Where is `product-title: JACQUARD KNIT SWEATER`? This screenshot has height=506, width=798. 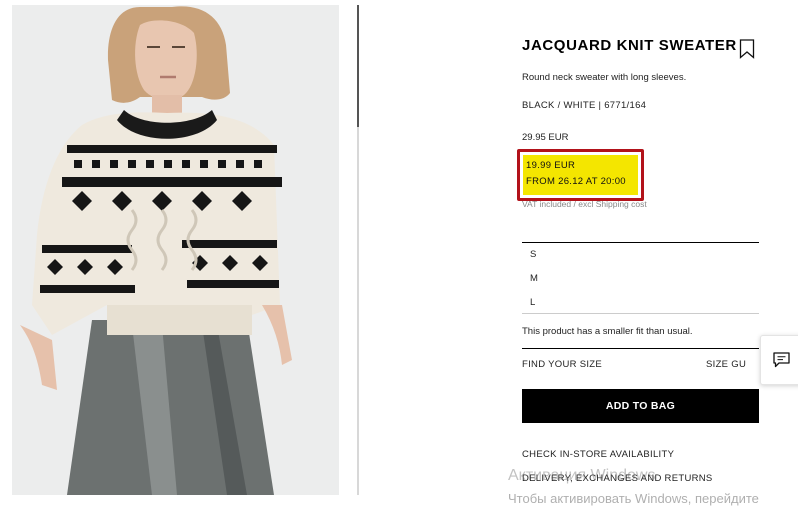 product-title: JACQUARD KNIT SWEATER is located at coordinates (629, 45).